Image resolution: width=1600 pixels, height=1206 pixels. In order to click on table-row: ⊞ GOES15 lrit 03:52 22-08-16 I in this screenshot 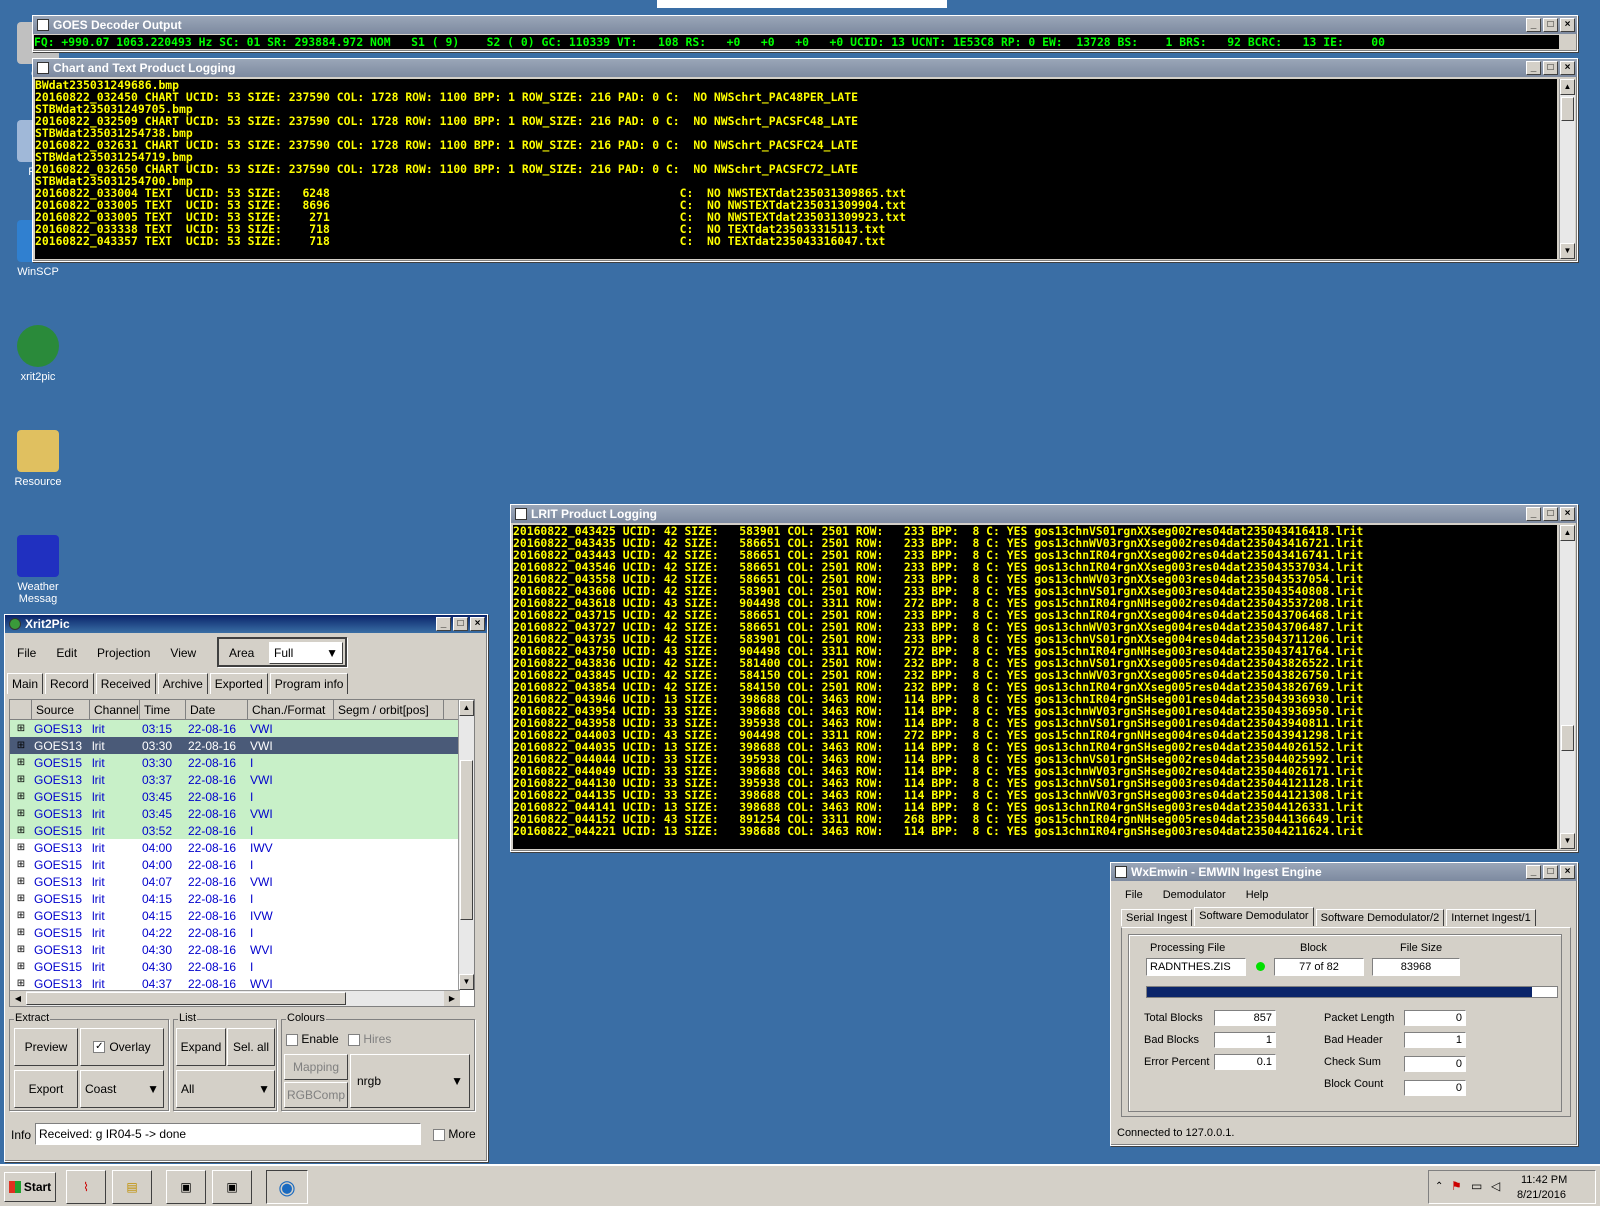, I will do `click(242, 830)`.